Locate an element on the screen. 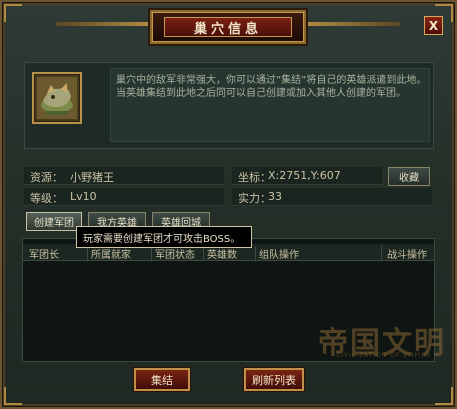  tab-create-legion: 创建军团 is located at coordinates (54, 221).